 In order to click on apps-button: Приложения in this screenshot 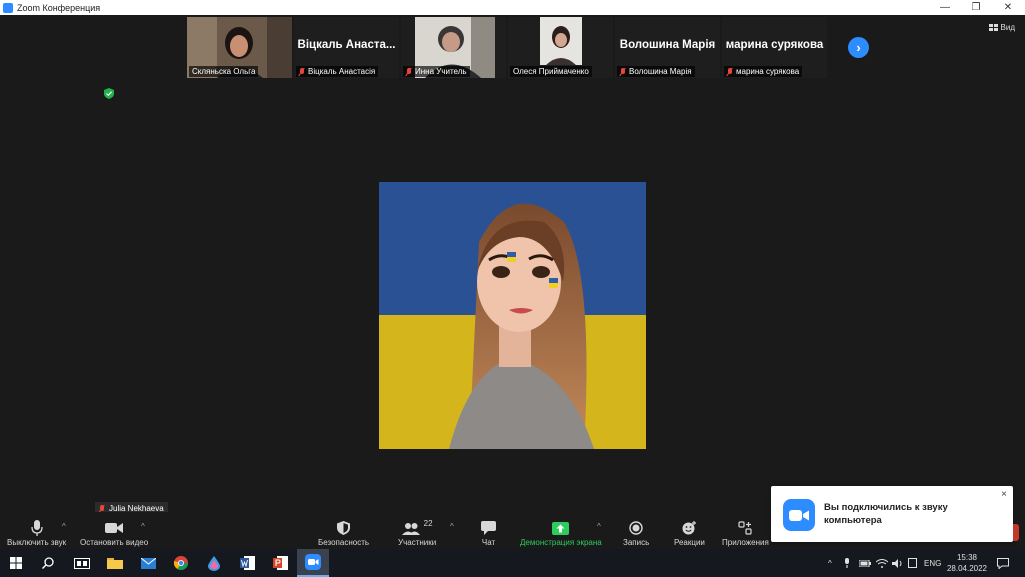, I will do `click(745, 532)`.